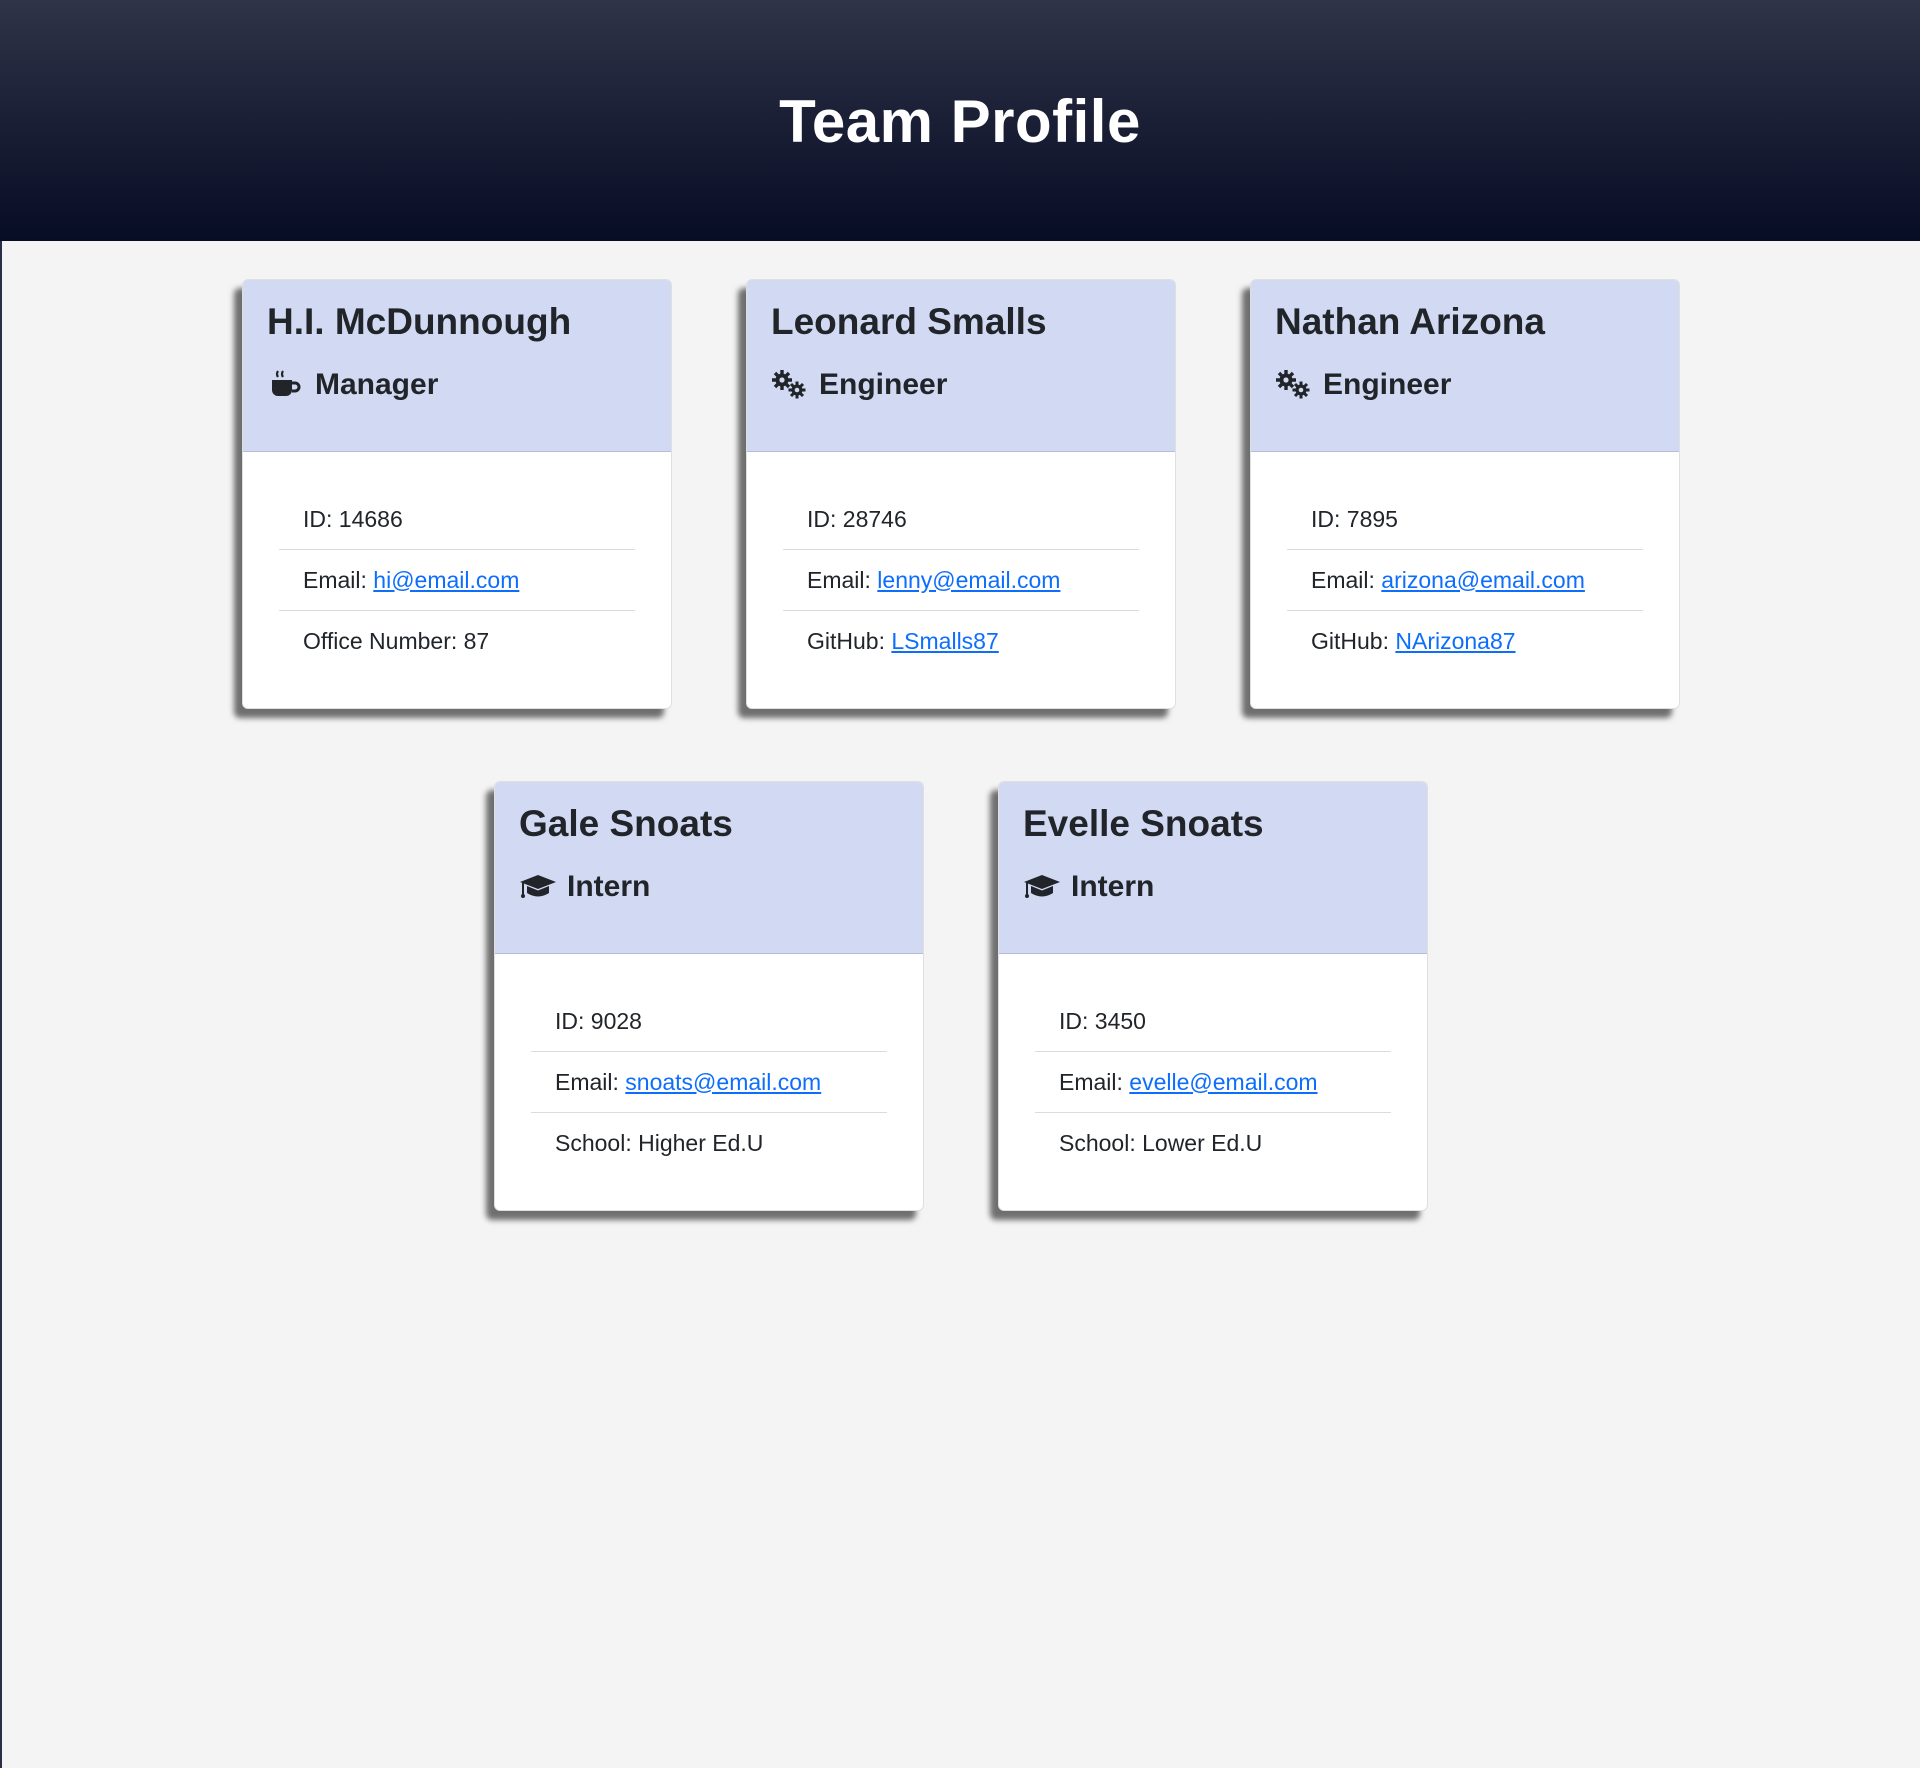 The image size is (1920, 1768). What do you see at coordinates (1372, 518) in the screenshot?
I see `id-value: 7895` at bounding box center [1372, 518].